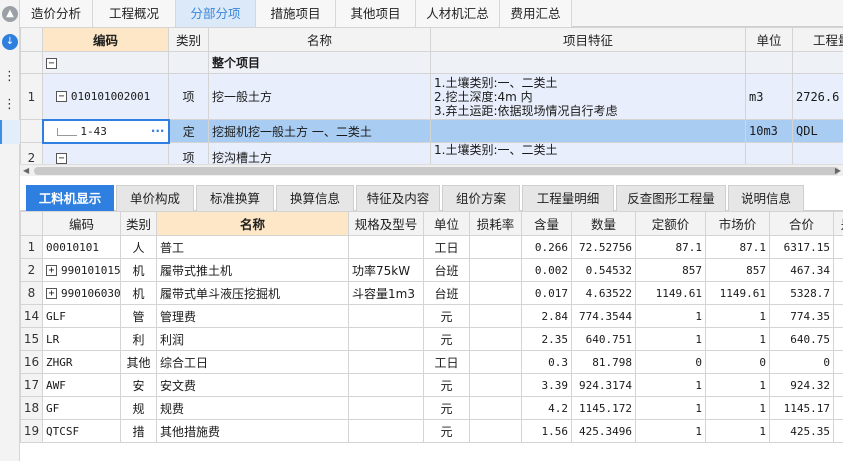 This screenshot has width=843, height=461. Describe the element at coordinates (670, 247) in the screenshot. I see `resource-quota-price: 87.1` at that location.